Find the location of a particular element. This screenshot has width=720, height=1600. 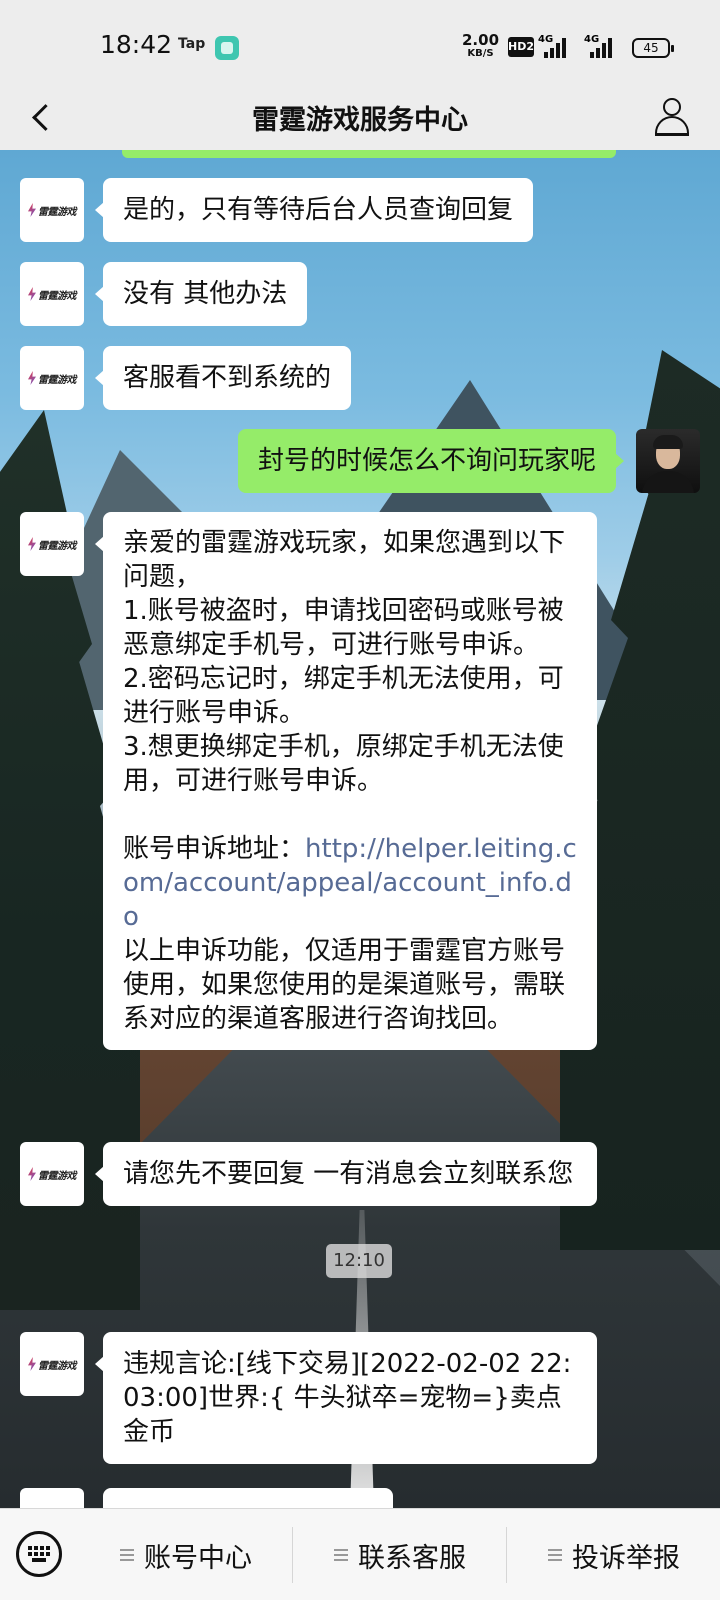

status-time: 18:42 is located at coordinates (136, 44).